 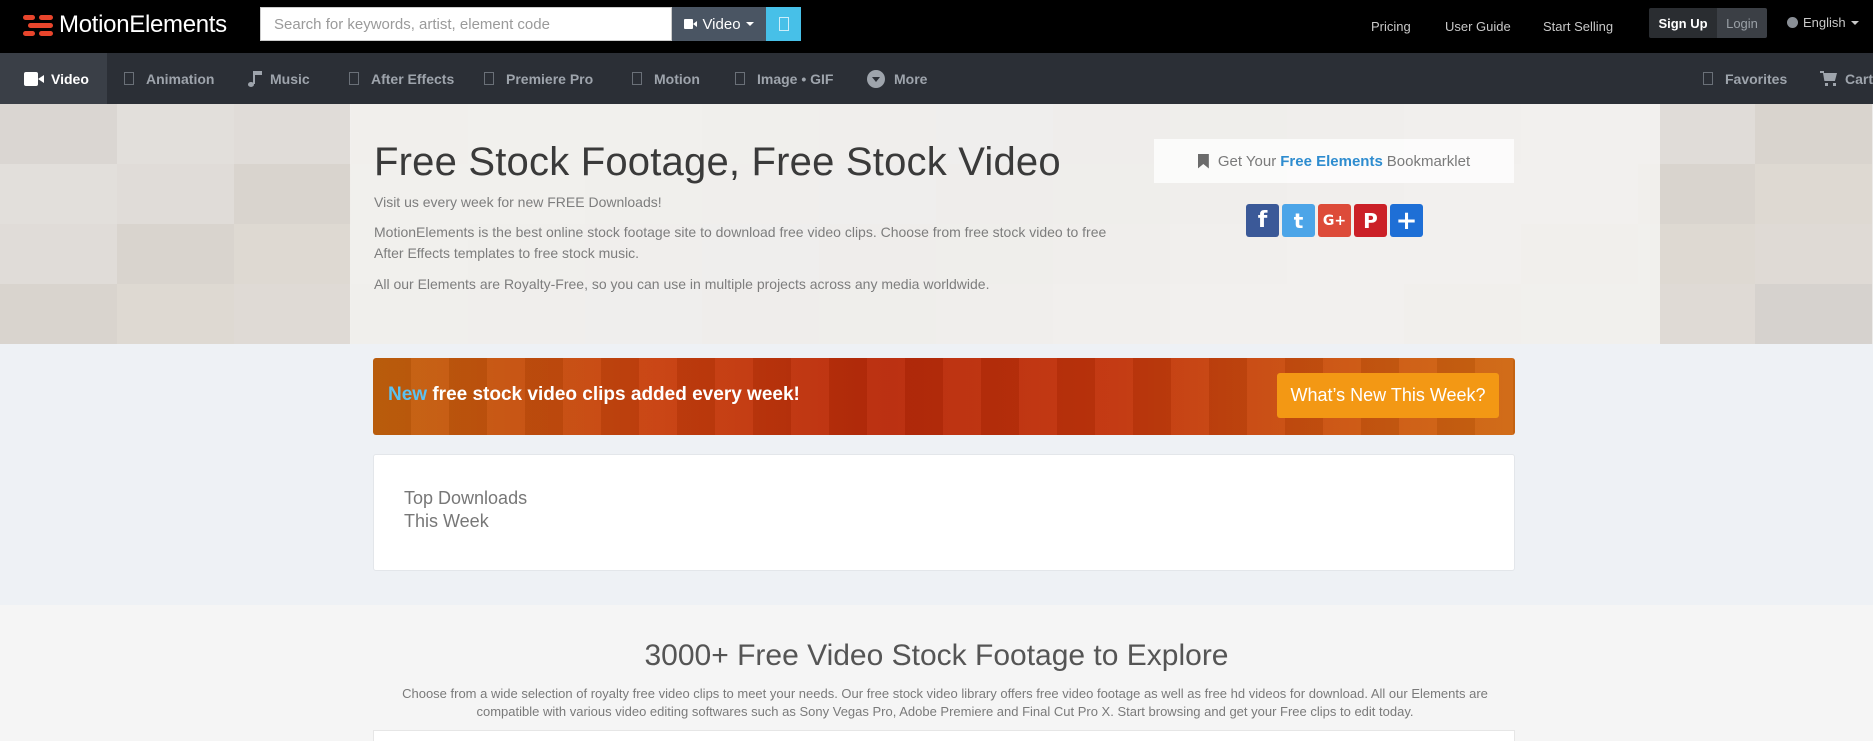 What do you see at coordinates (550, 78) in the screenshot?
I see `nav-item-label: Premiere Pro` at bounding box center [550, 78].